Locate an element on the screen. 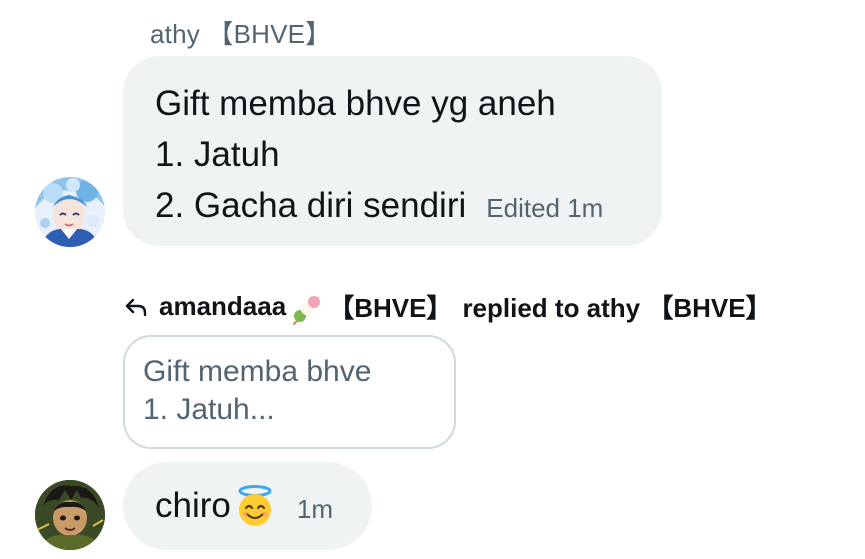 Image resolution: width=865 pixels, height=559 pixels. quoted-line: Gift memba bhve is located at coordinates (257, 371).